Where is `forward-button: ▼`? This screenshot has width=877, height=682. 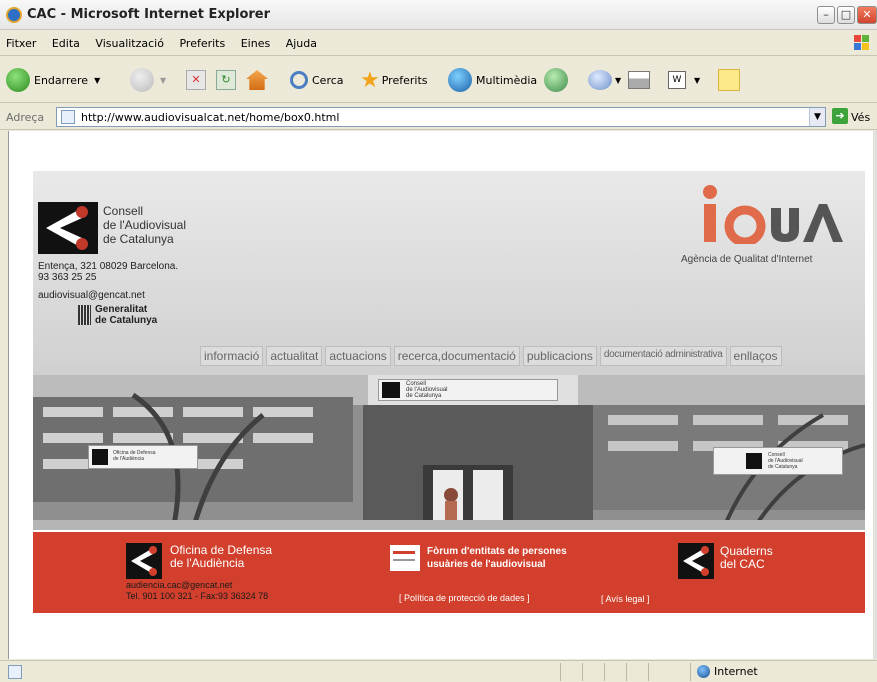
forward-button: ▼ is located at coordinates (148, 80).